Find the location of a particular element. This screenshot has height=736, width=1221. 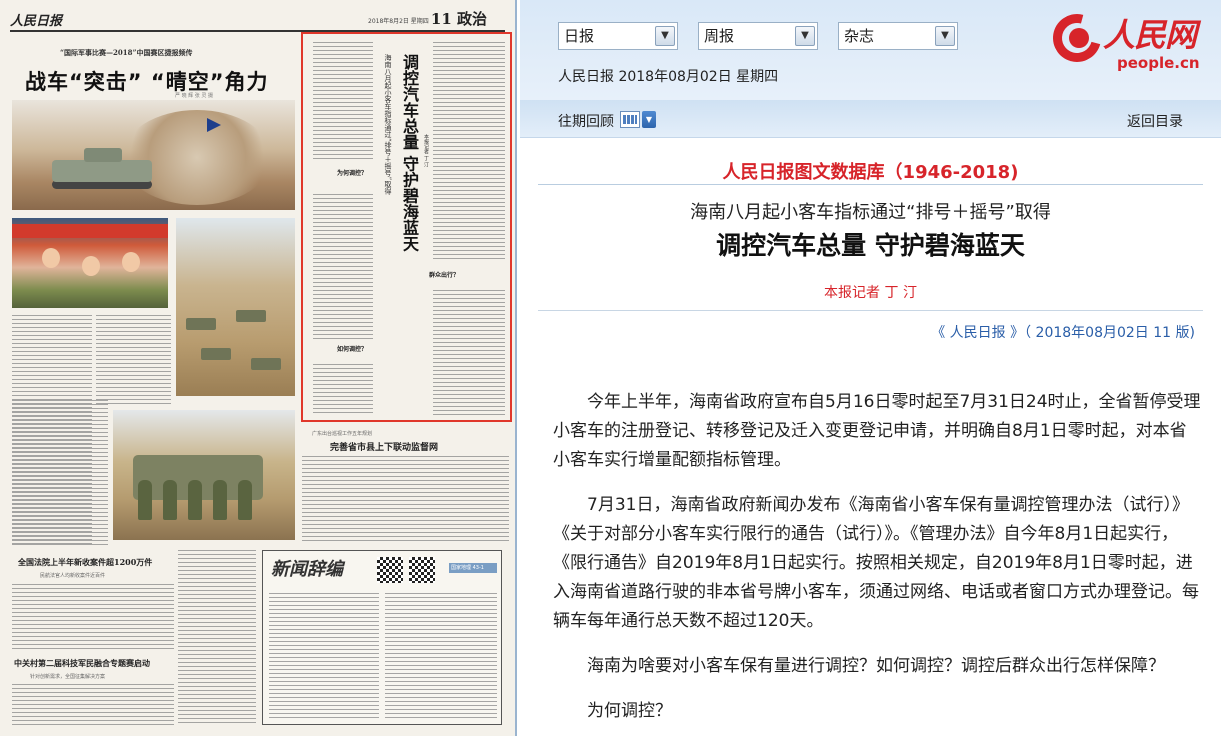

logo-text-en: people.cn is located at coordinates (1158, 63).